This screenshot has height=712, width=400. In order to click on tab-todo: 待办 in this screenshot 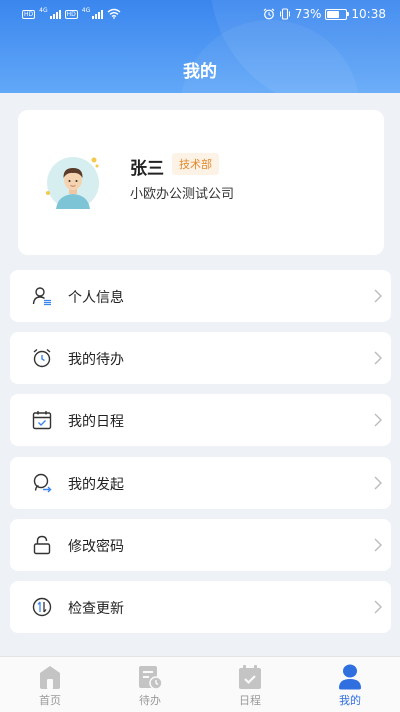, I will do `click(150, 684)`.